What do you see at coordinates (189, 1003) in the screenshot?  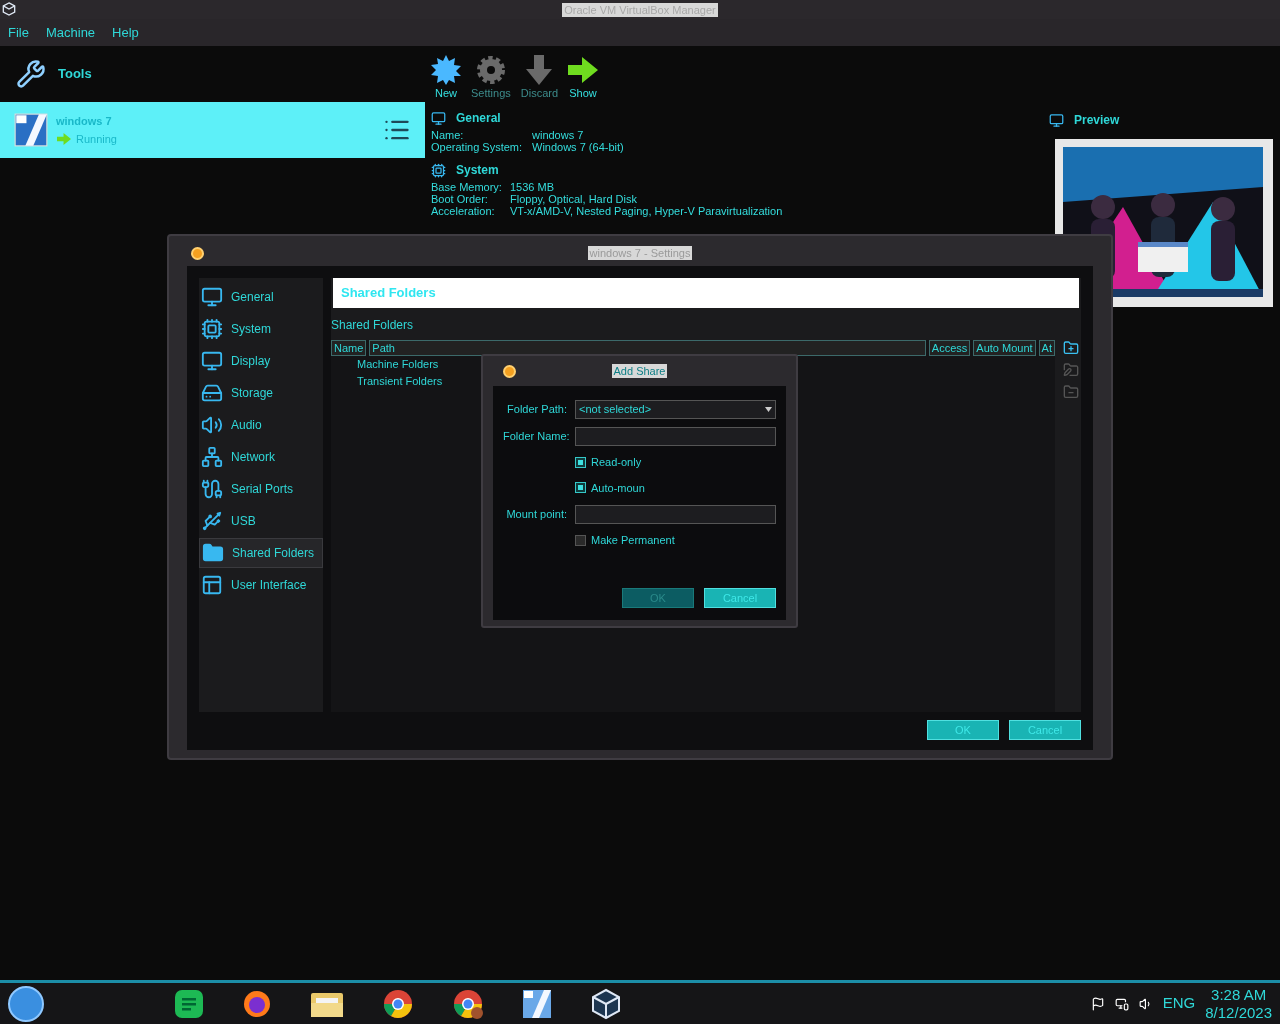 I see `notes-icon` at bounding box center [189, 1003].